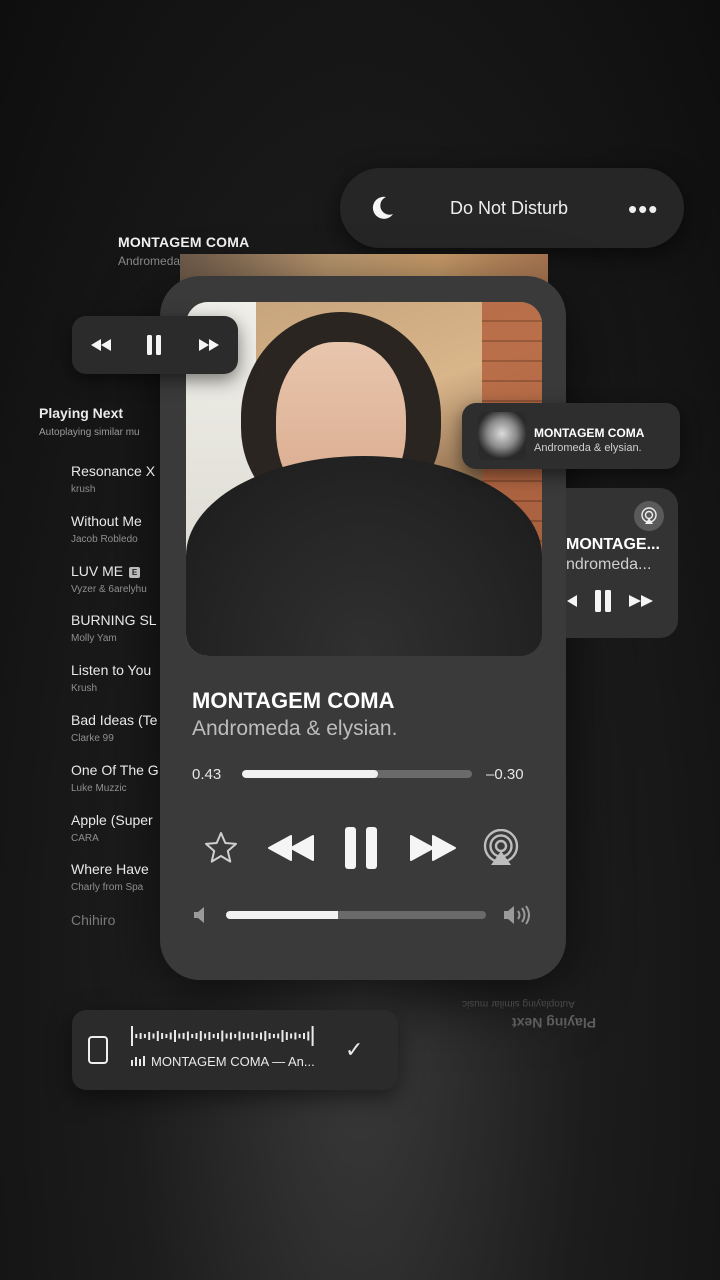 This screenshot has height=1280, width=720. I want to click on more-options-icon: •••, so click(643, 209).